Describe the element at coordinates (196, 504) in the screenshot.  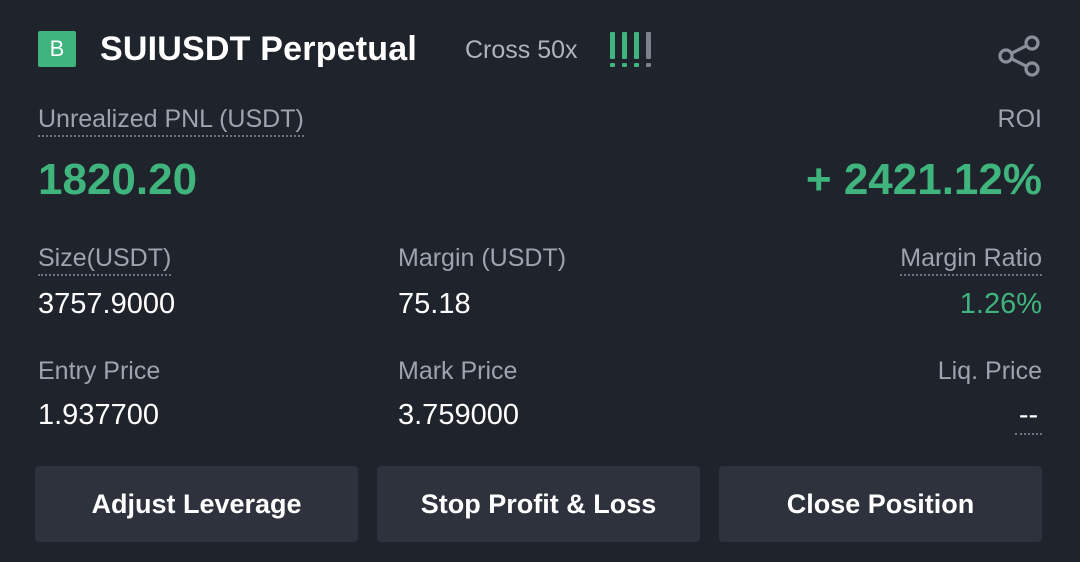
I see `adjust-leverage-button: Adjust Leverage` at that location.